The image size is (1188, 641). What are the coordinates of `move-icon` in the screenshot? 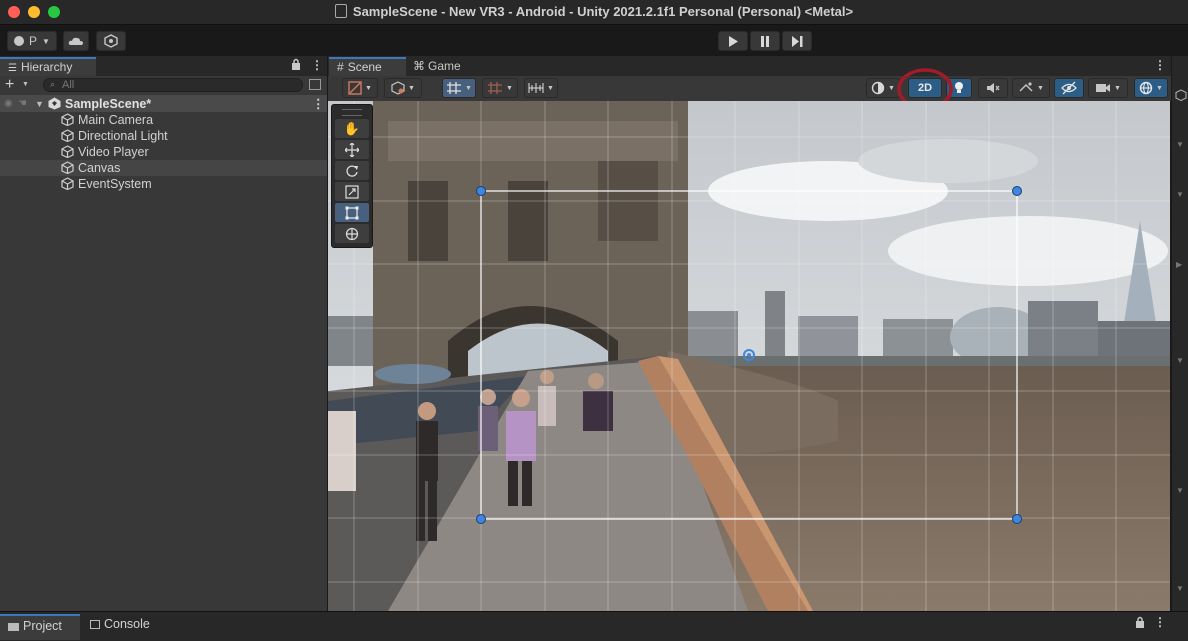 It's located at (352, 149).